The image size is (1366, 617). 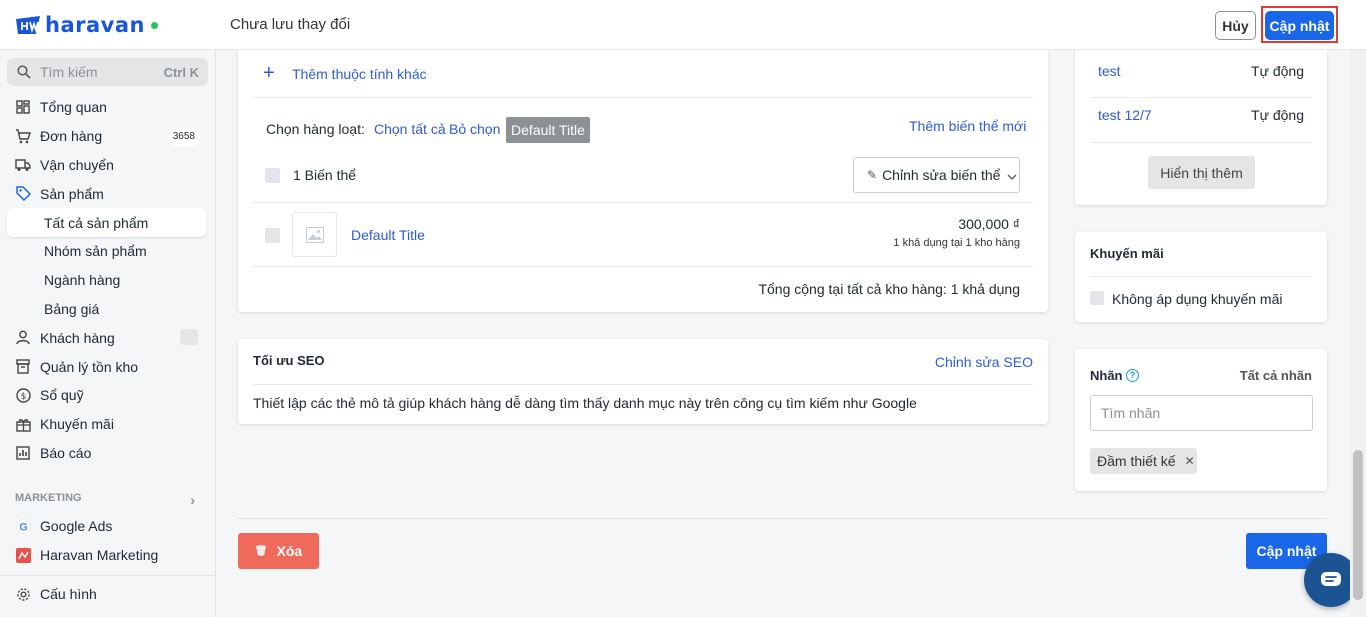 I want to click on edit-variant-dropdown: ✎ Chỉnh sửa biến thể, so click(x=936, y=175).